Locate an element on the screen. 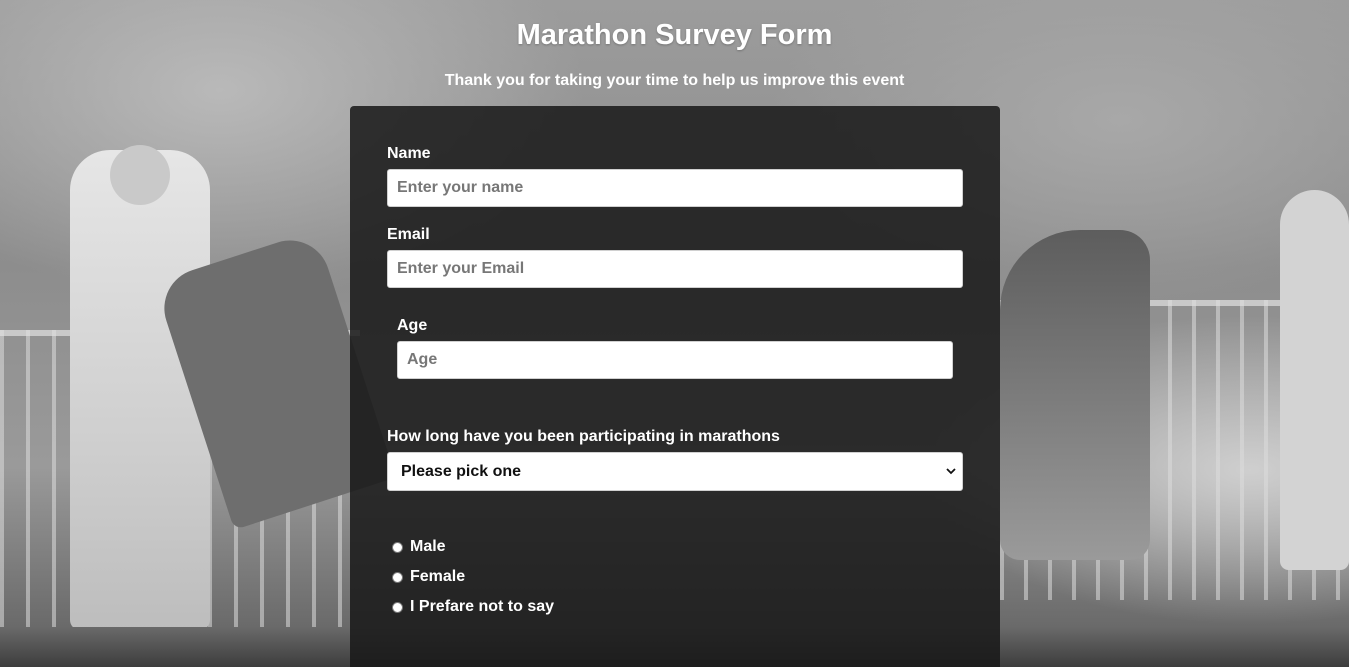 The width and height of the screenshot is (1349, 667). gender-option-male: Male is located at coordinates (419, 547).